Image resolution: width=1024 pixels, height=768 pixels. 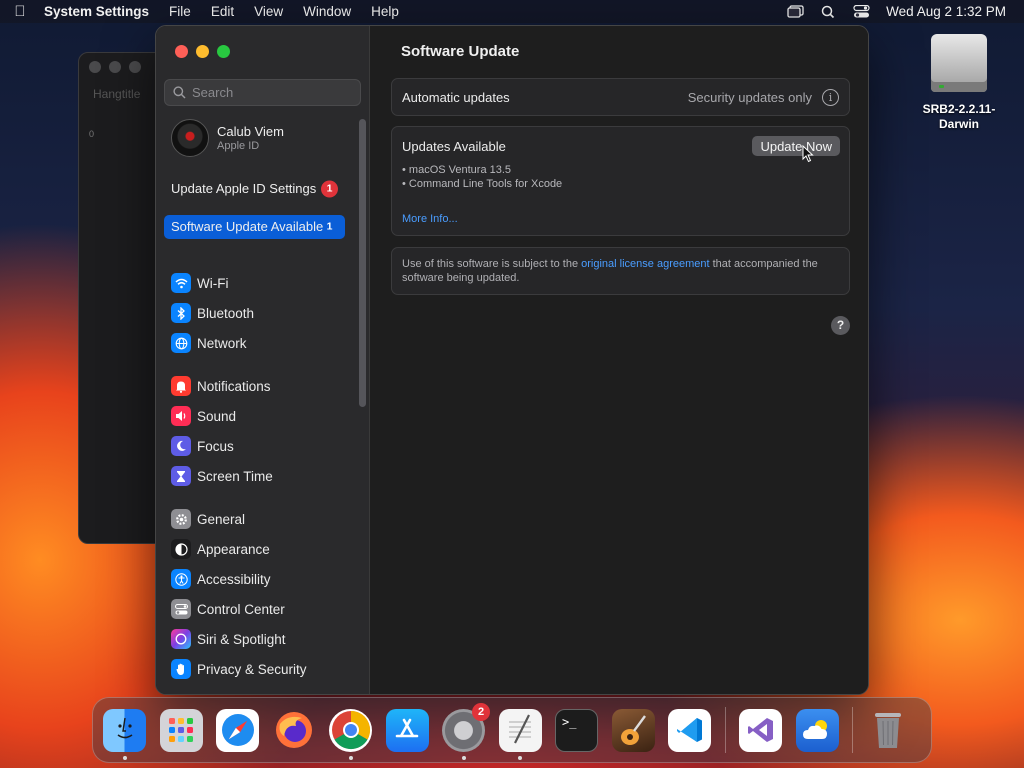 I want to click on firefox-icon, so click(x=294, y=730).